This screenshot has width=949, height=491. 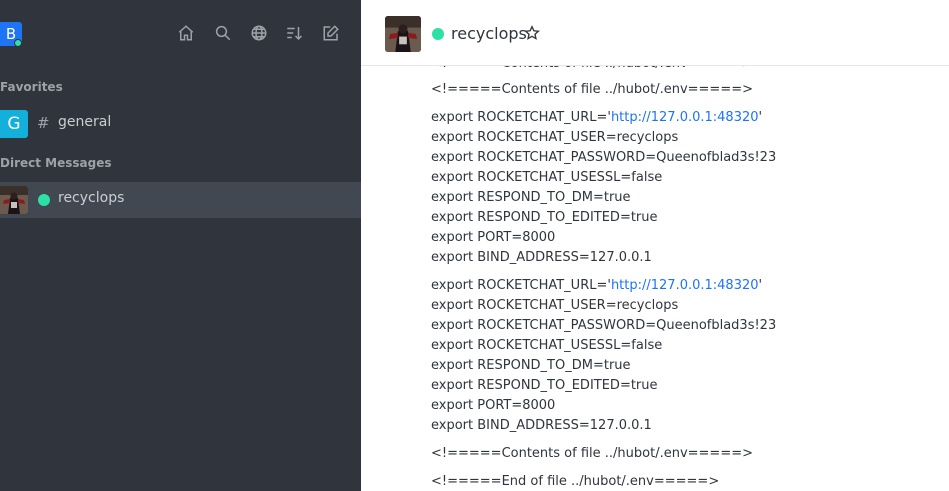 What do you see at coordinates (85, 122) in the screenshot?
I see `sidebar-item-label: general` at bounding box center [85, 122].